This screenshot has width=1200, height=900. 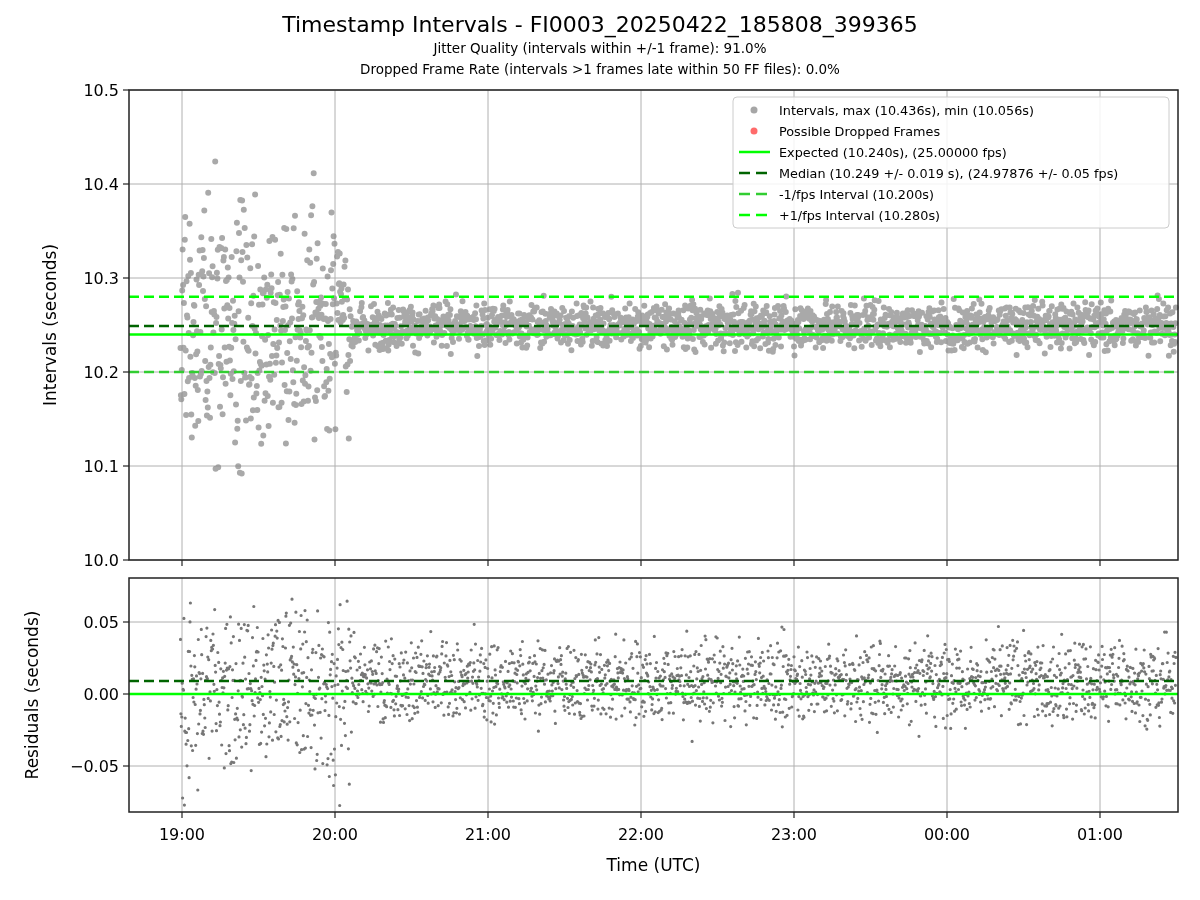 What do you see at coordinates (856, 194) in the screenshot?
I see `legend-label: -1/fps Interval (10.200s)` at bounding box center [856, 194].